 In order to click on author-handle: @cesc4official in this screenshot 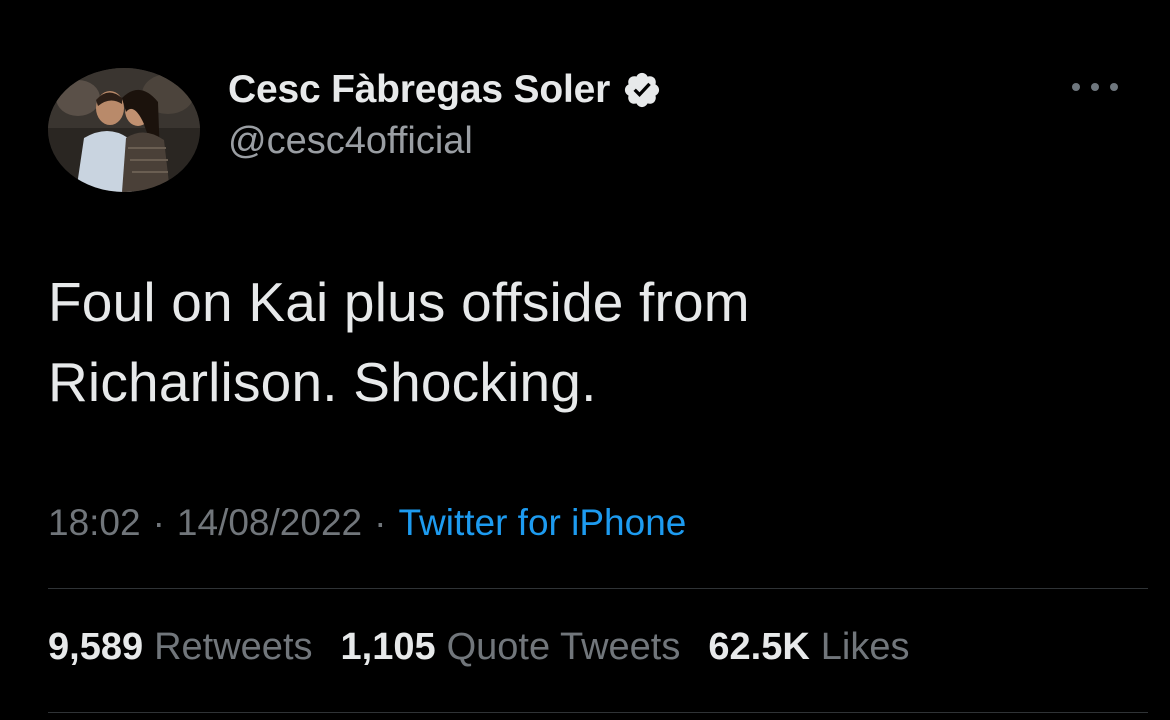, I will do `click(350, 141)`.